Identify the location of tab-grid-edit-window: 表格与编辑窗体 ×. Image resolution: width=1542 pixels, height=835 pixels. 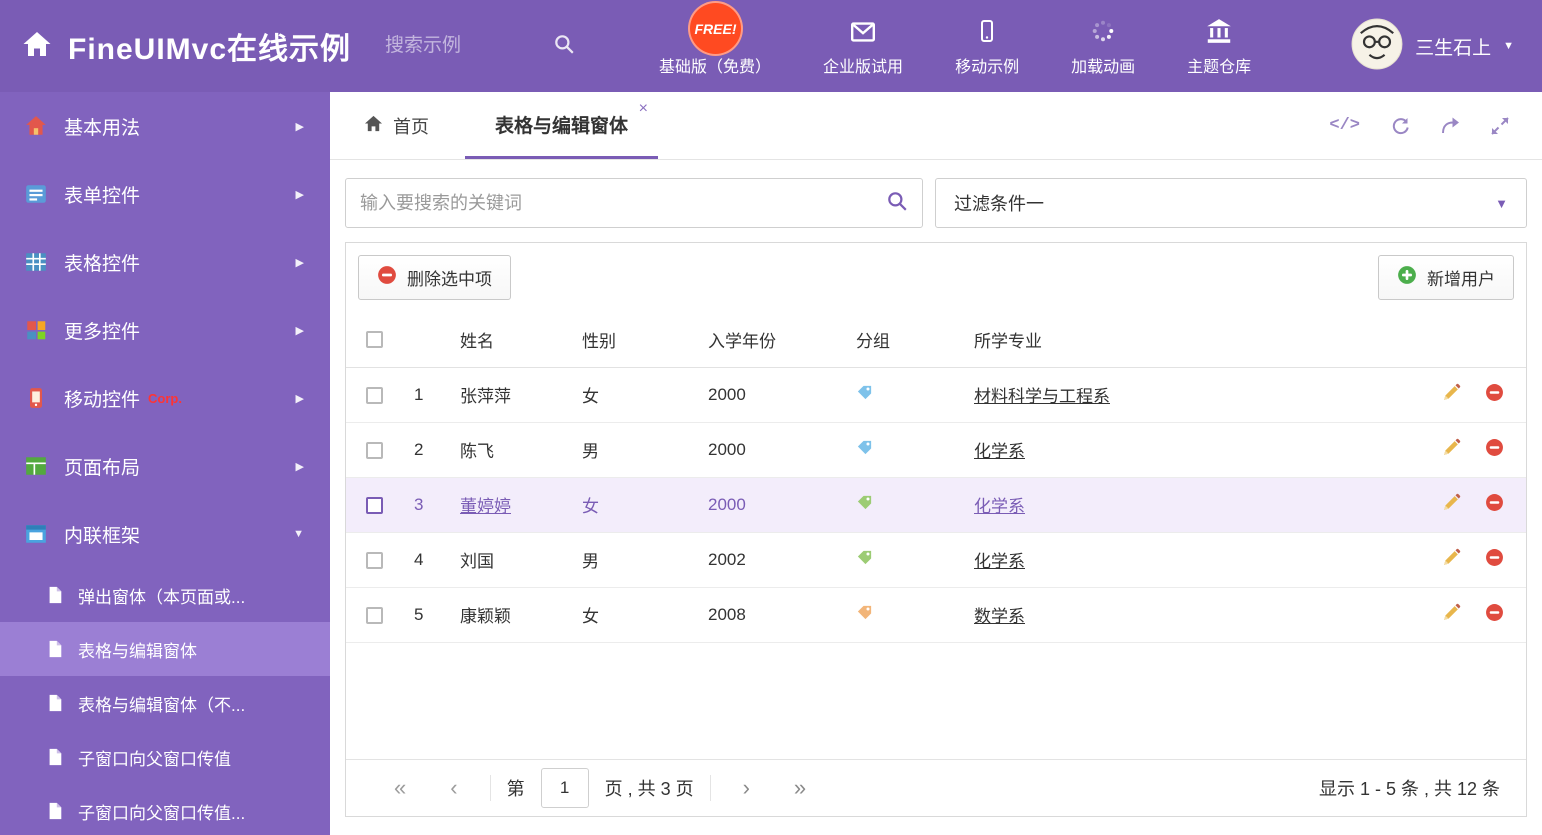
(562, 125).